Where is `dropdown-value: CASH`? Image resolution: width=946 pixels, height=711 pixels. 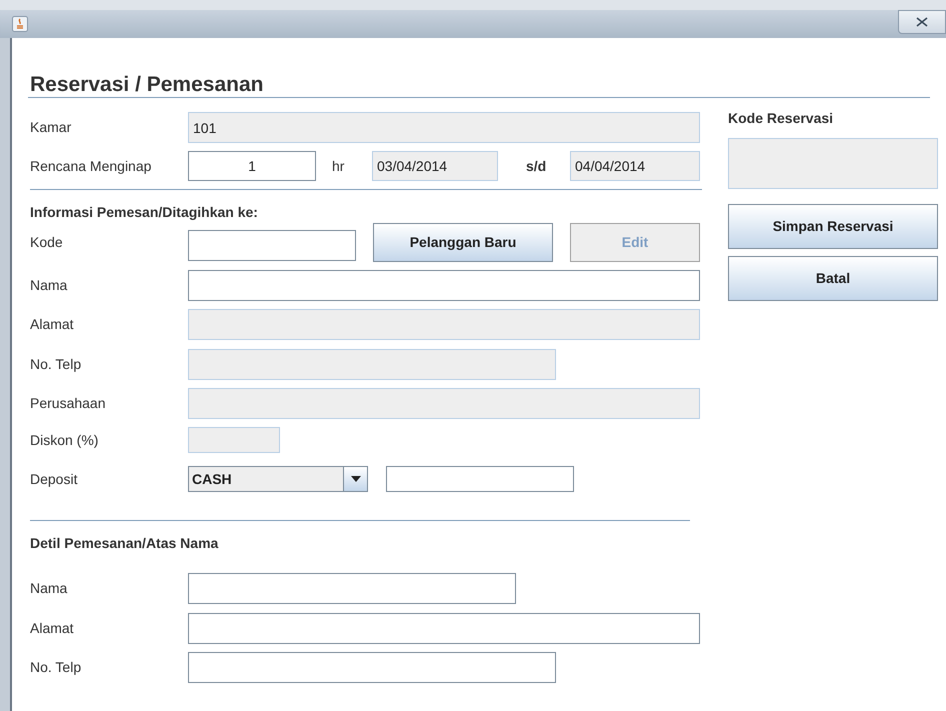
dropdown-value: CASH is located at coordinates (212, 479).